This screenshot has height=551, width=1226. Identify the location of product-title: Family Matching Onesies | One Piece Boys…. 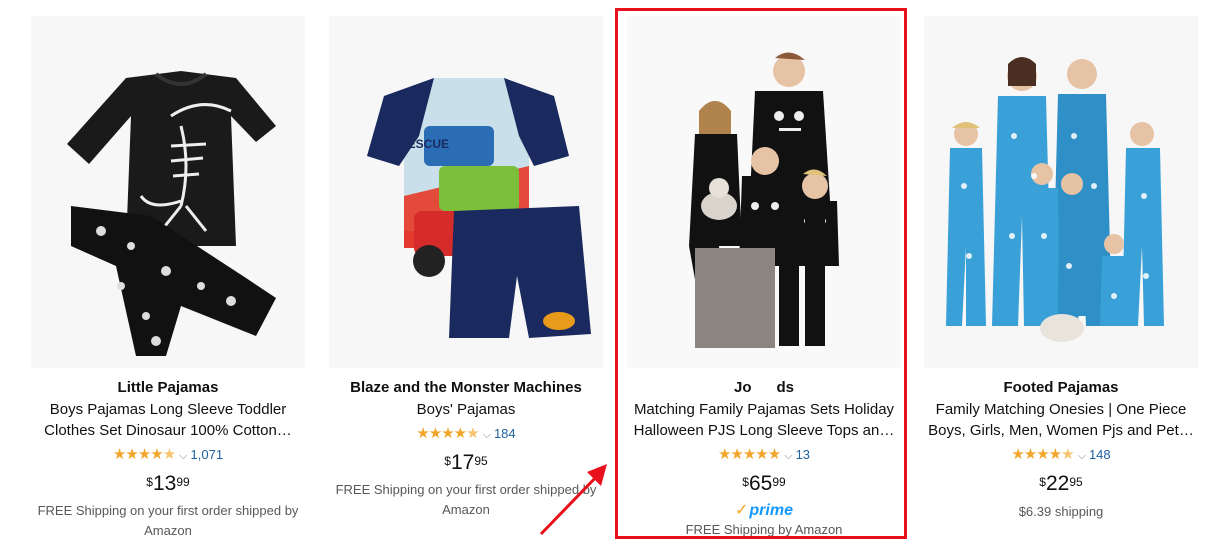
(1061, 420).